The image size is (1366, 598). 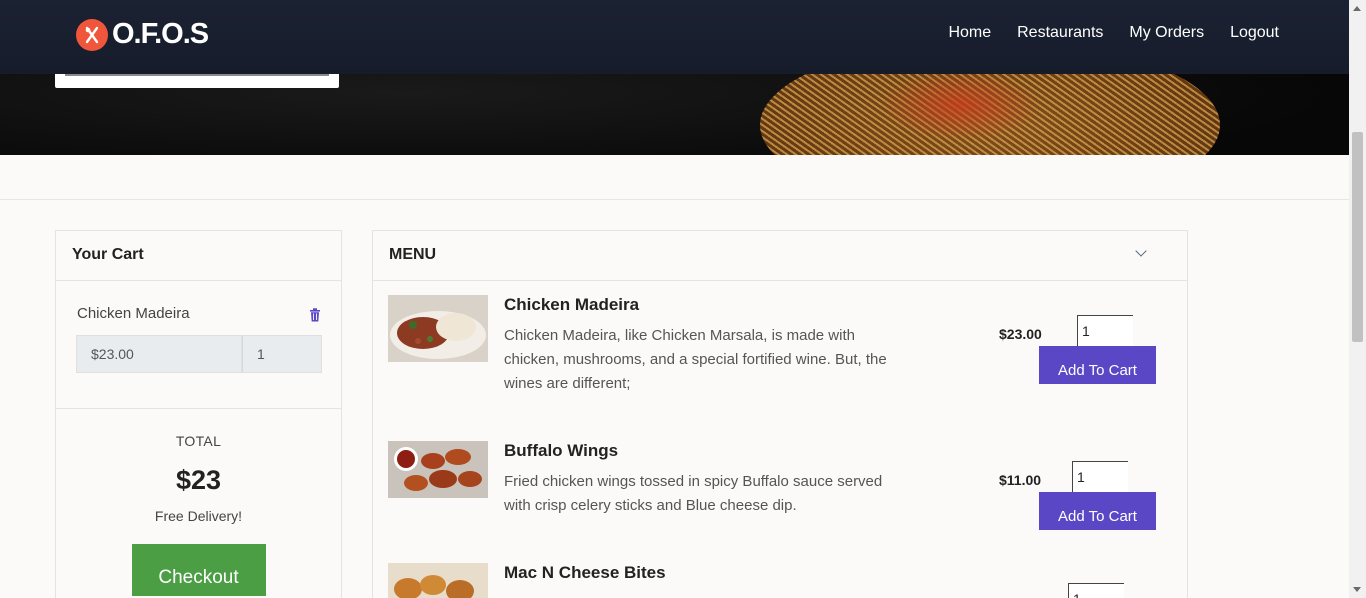 I want to click on delivery-note: Free Delivery!, so click(x=198, y=516).